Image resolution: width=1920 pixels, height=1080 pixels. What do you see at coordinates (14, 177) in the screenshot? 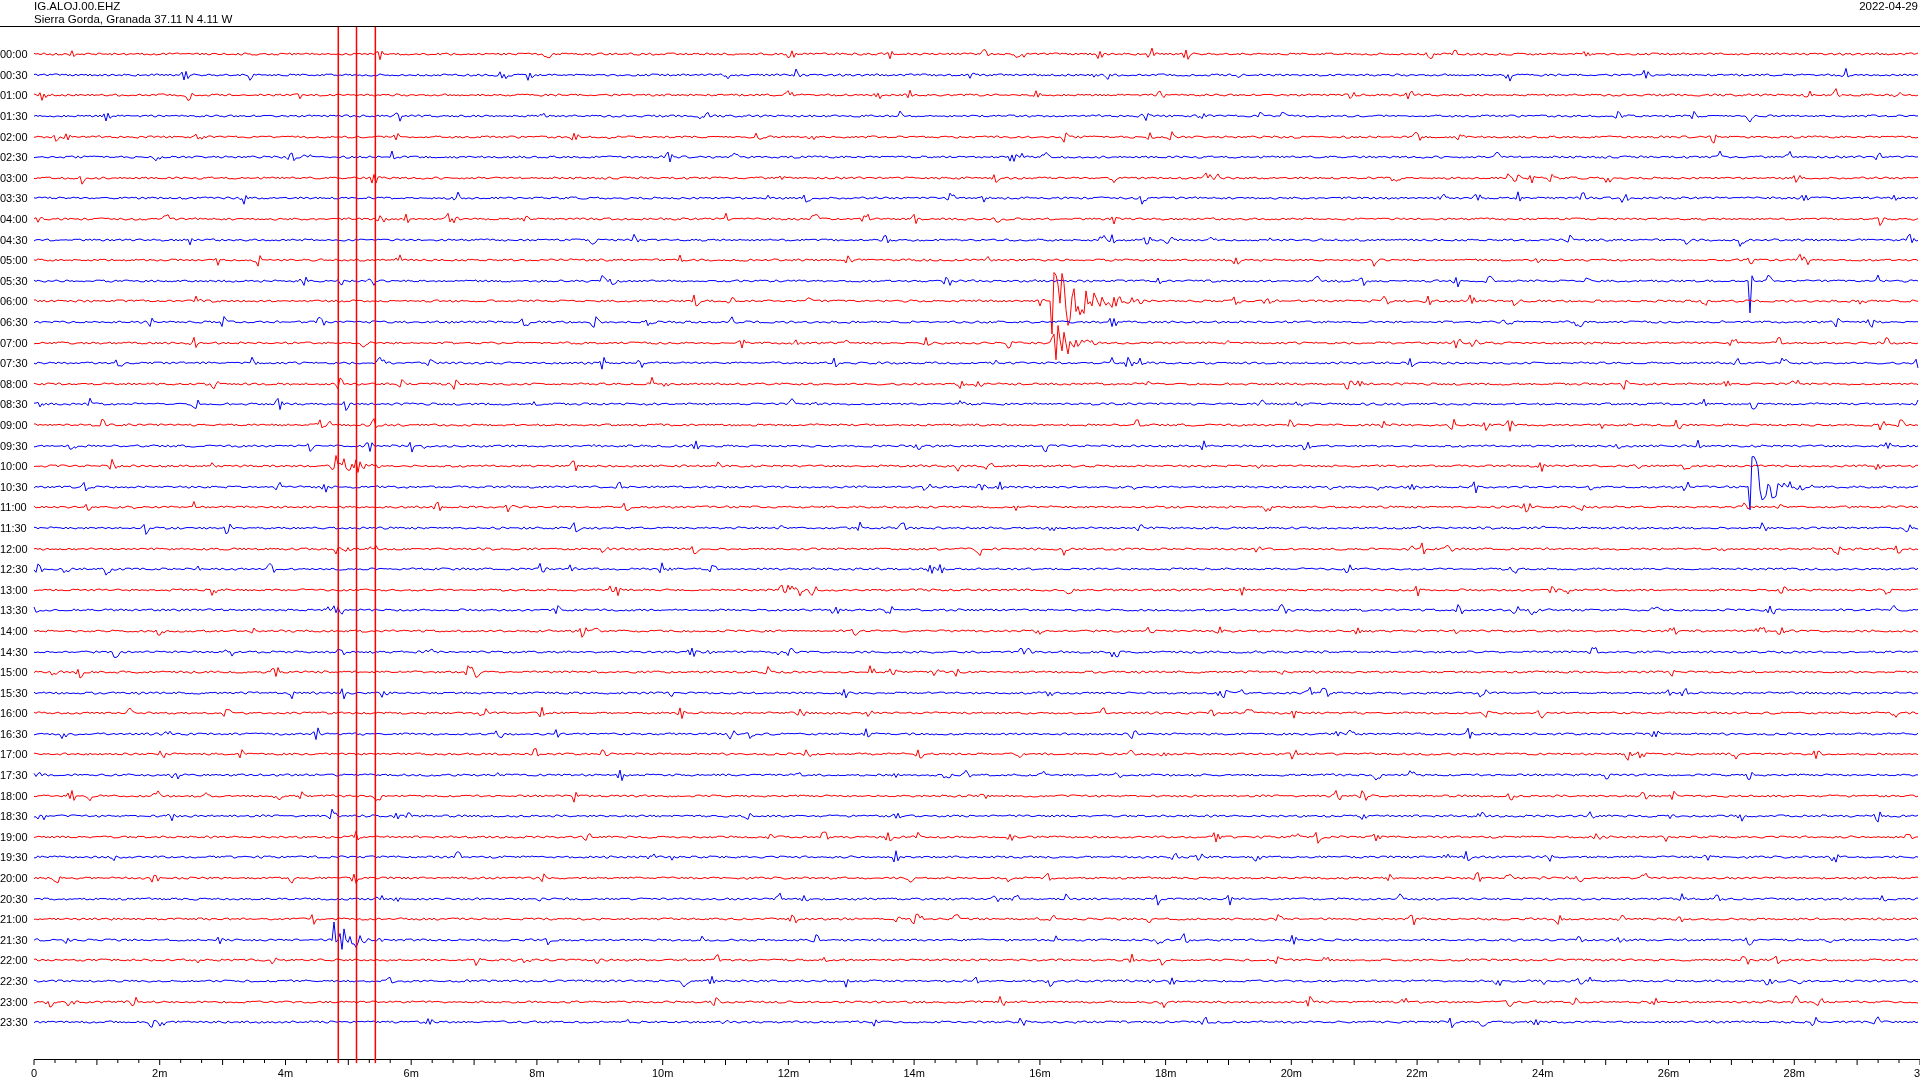
I see `time-label: 03:00` at bounding box center [14, 177].